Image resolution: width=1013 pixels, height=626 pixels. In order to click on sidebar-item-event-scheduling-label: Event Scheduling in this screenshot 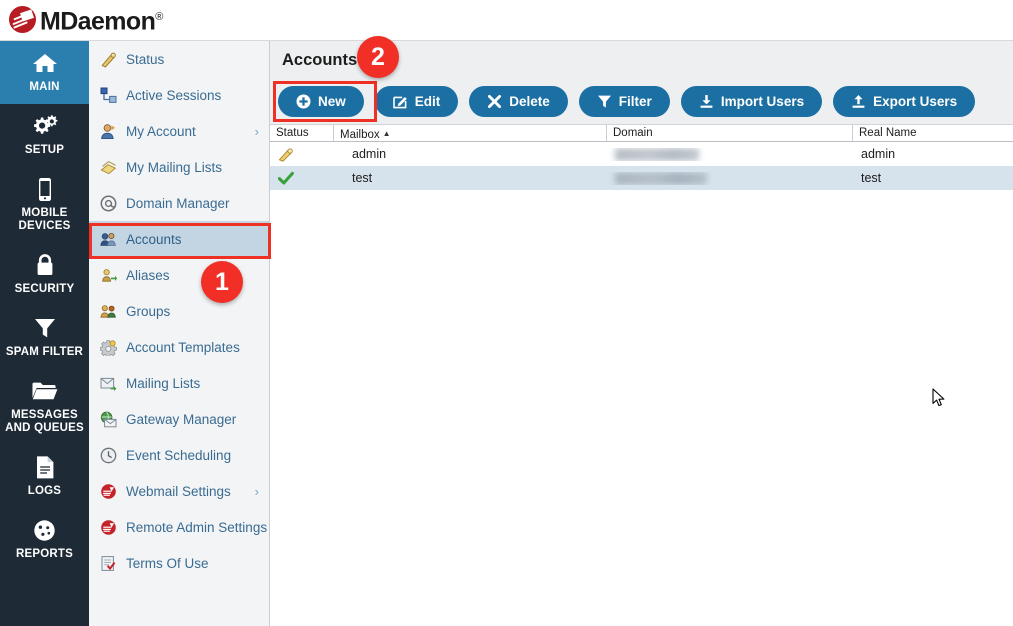, I will do `click(179, 455)`.